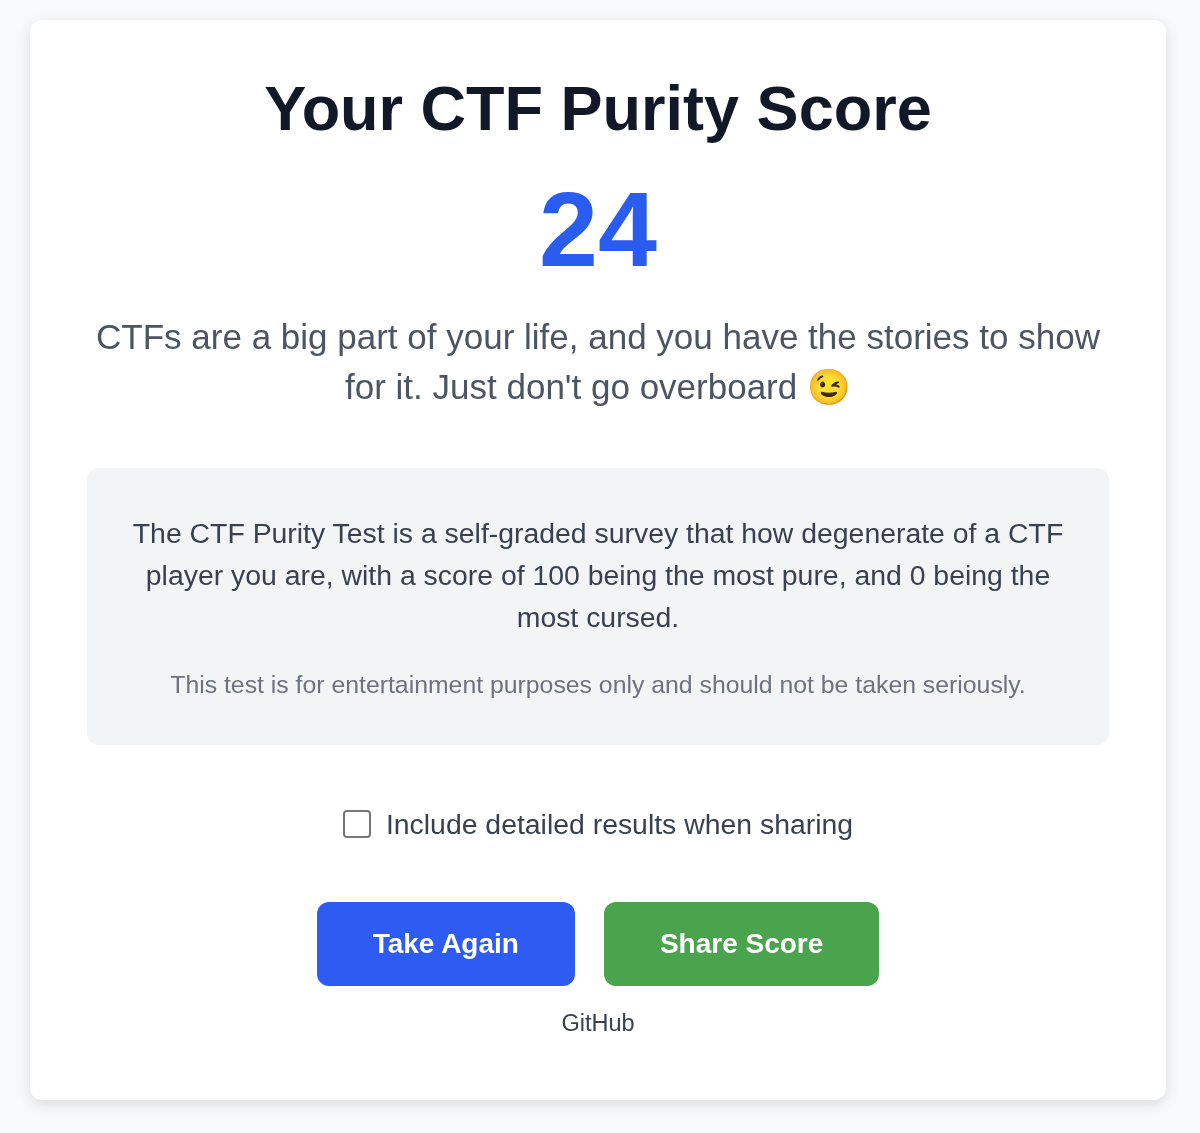 The width and height of the screenshot is (1200, 1133). I want to click on checkbox, so click(356, 824).